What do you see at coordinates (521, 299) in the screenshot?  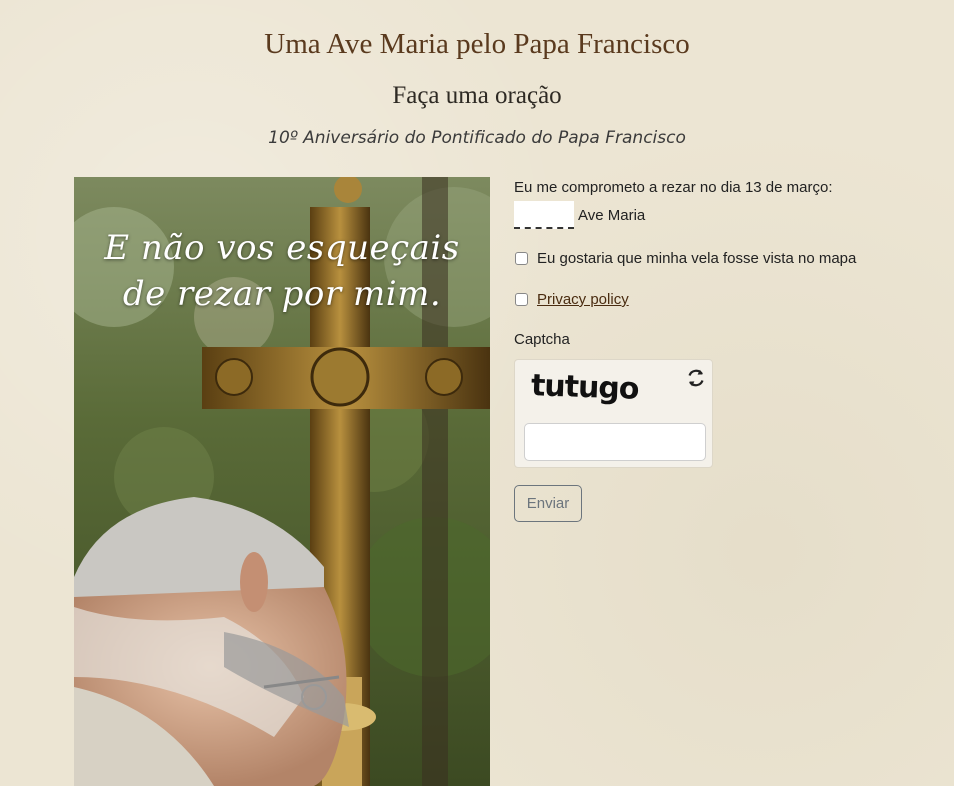 I see `privacy-checkbox` at bounding box center [521, 299].